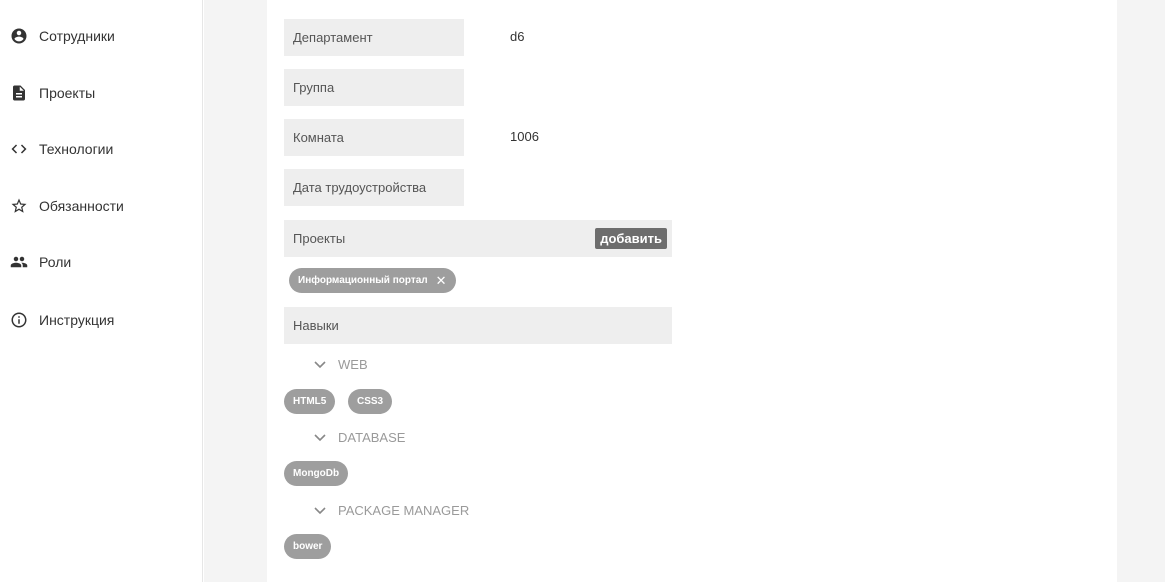  Describe the element at coordinates (1141, 291) in the screenshot. I see `right-gutter` at that location.